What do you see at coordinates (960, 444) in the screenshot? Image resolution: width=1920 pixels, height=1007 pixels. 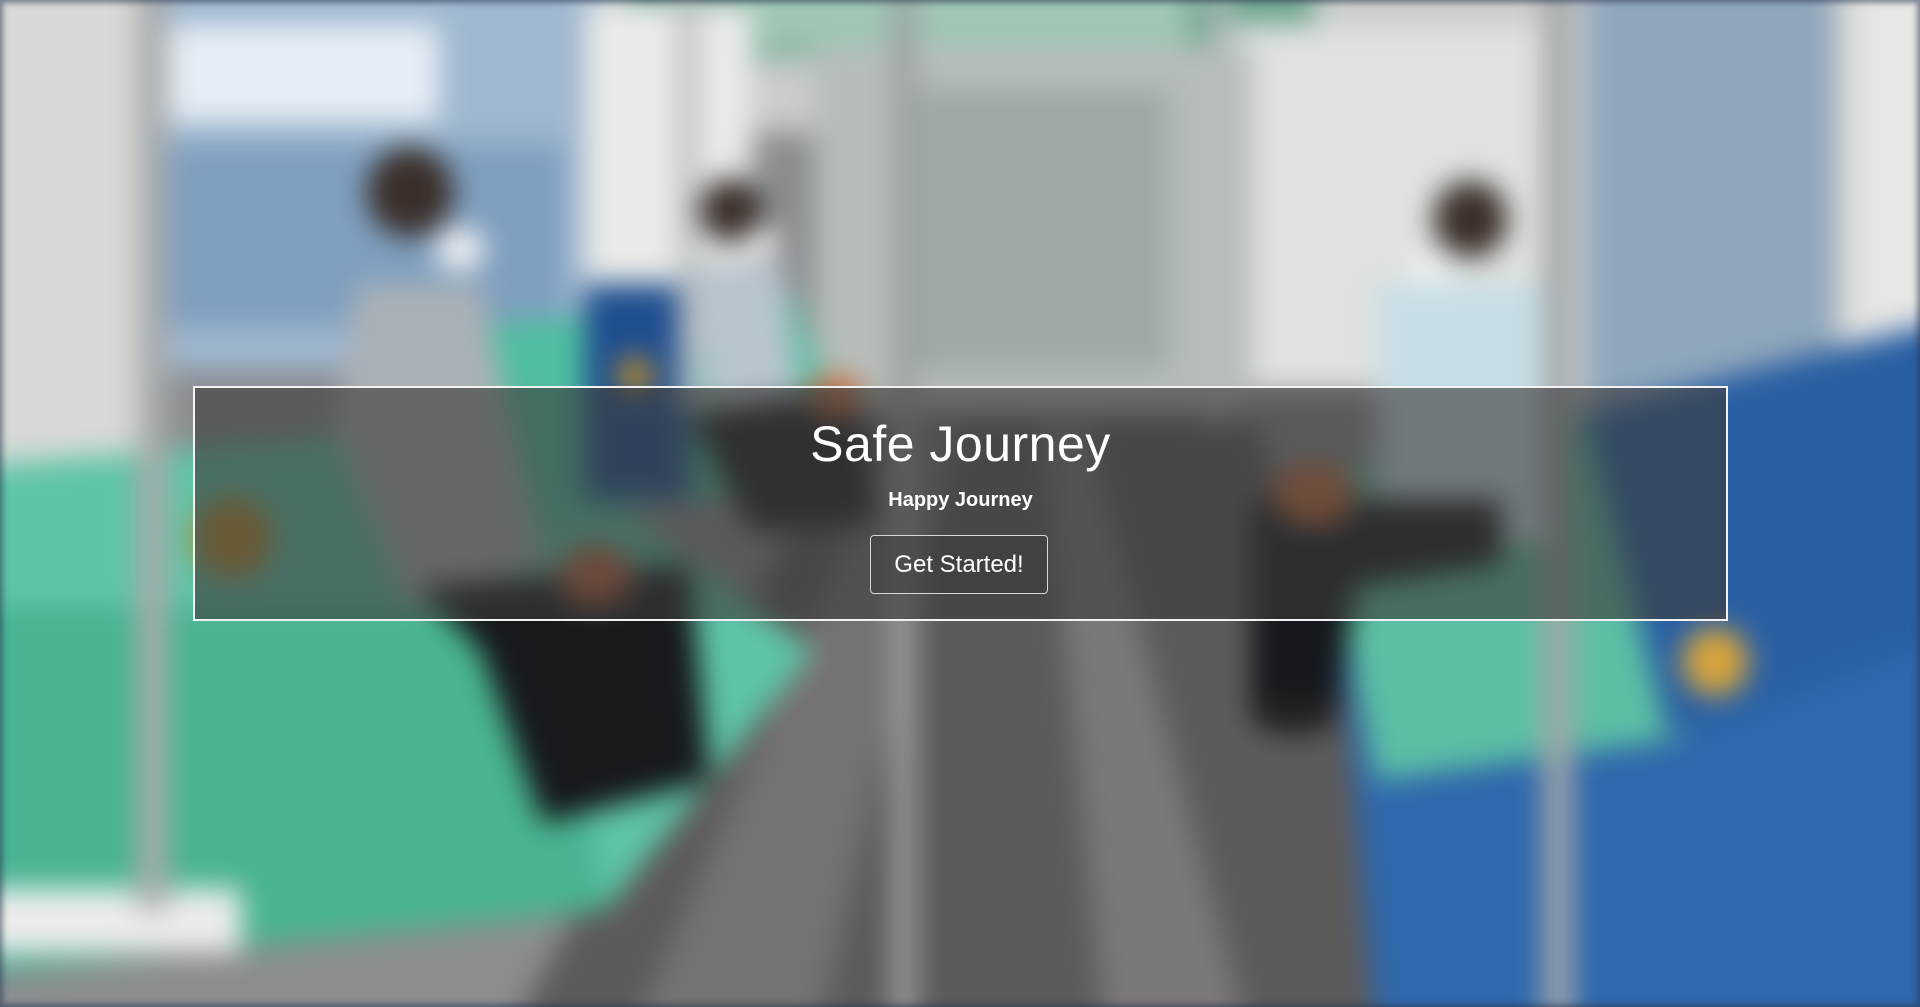 I see `hero-title: Safe Journey` at bounding box center [960, 444].